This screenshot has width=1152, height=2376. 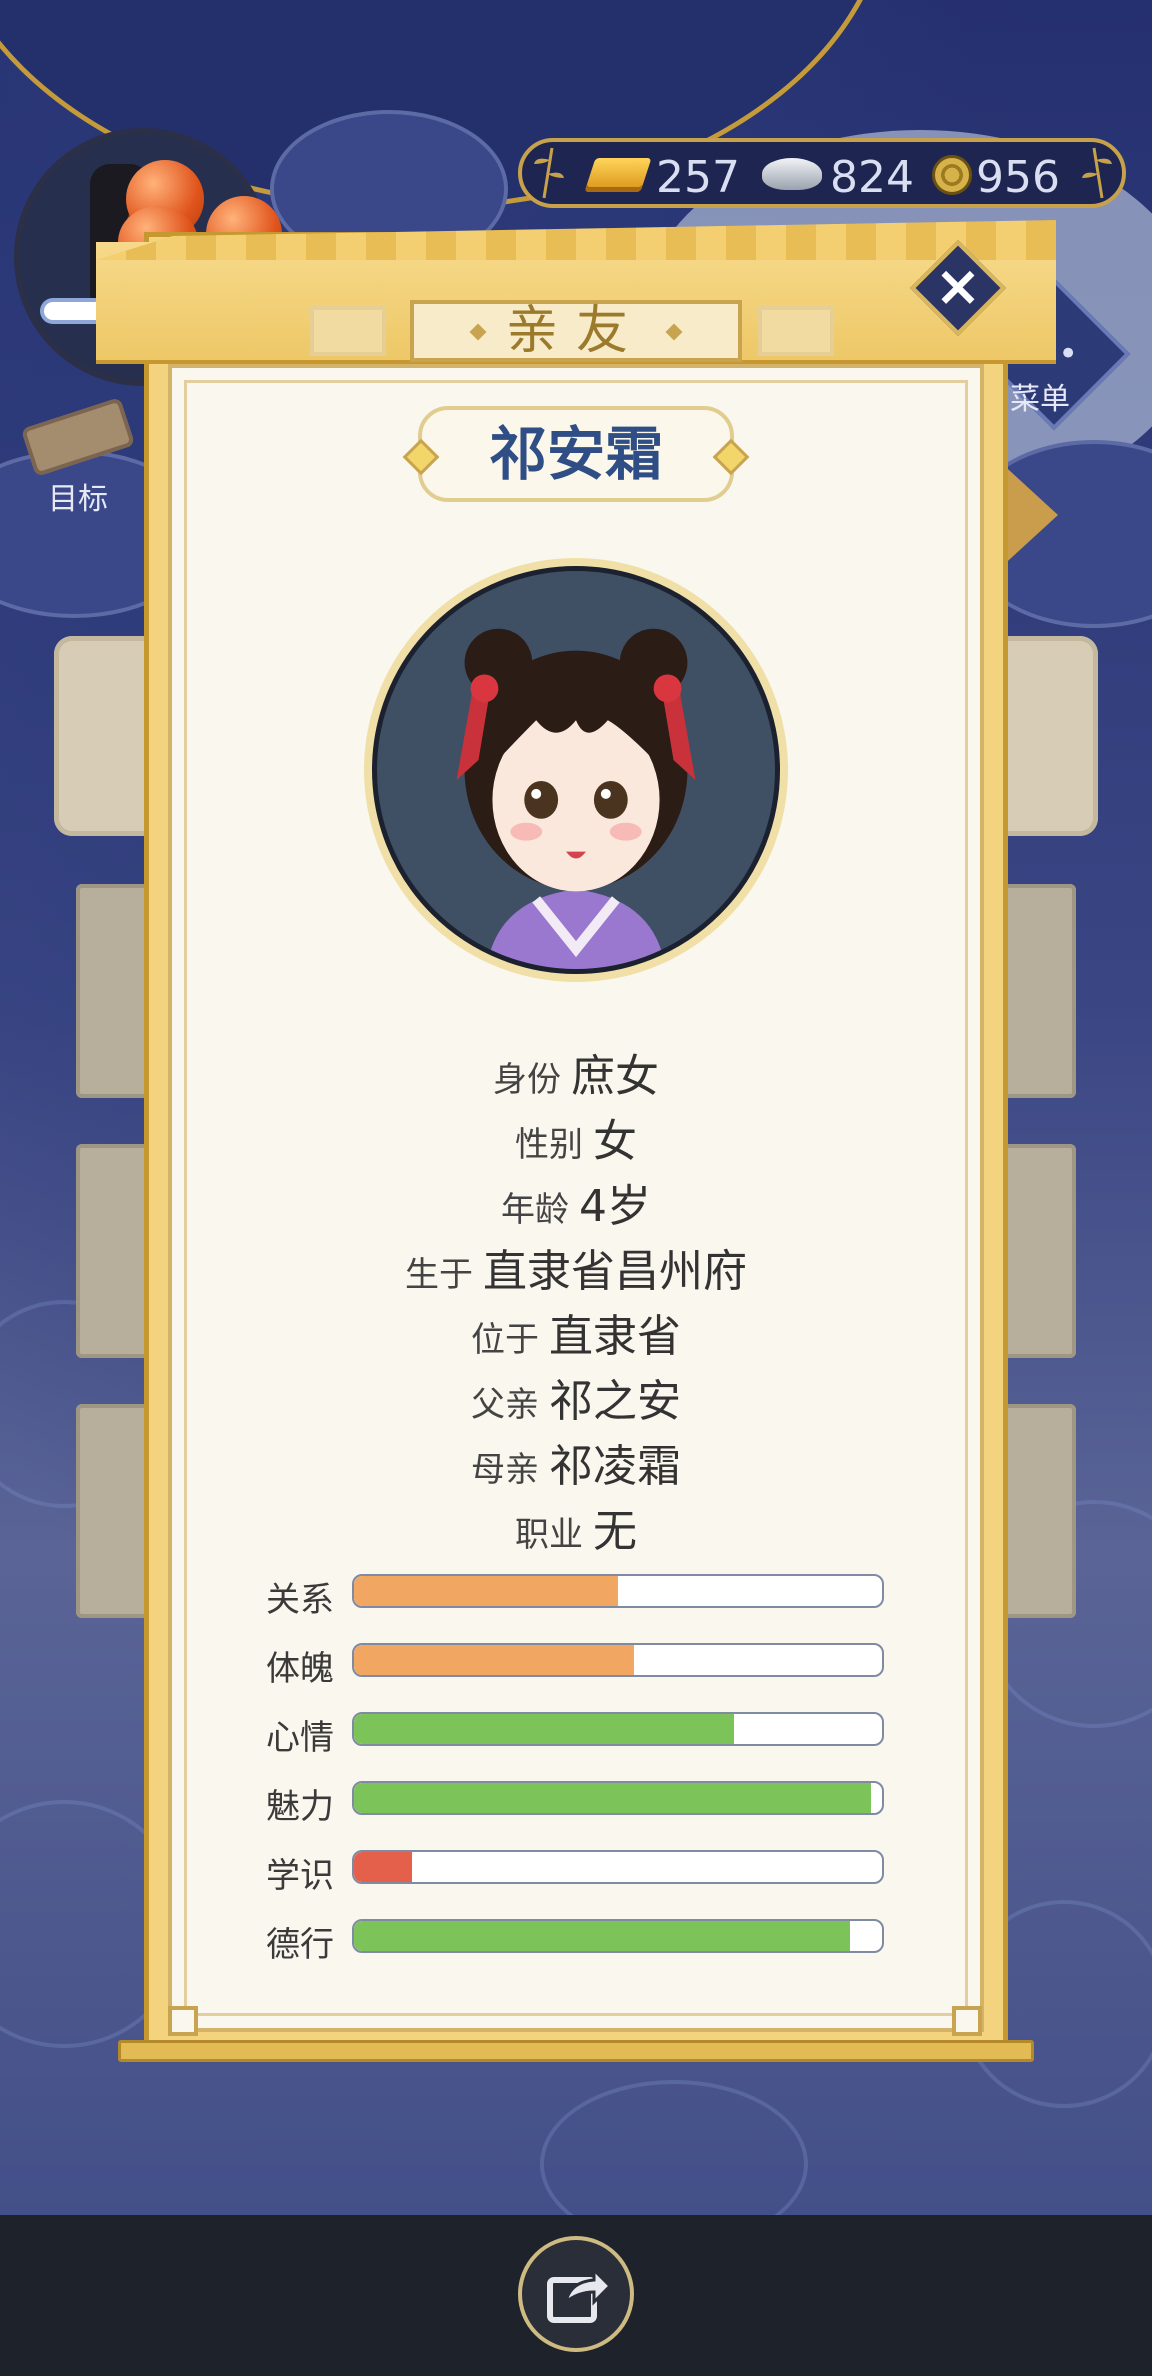 I want to click on stat-fill-mood, so click(x=544, y=1729).